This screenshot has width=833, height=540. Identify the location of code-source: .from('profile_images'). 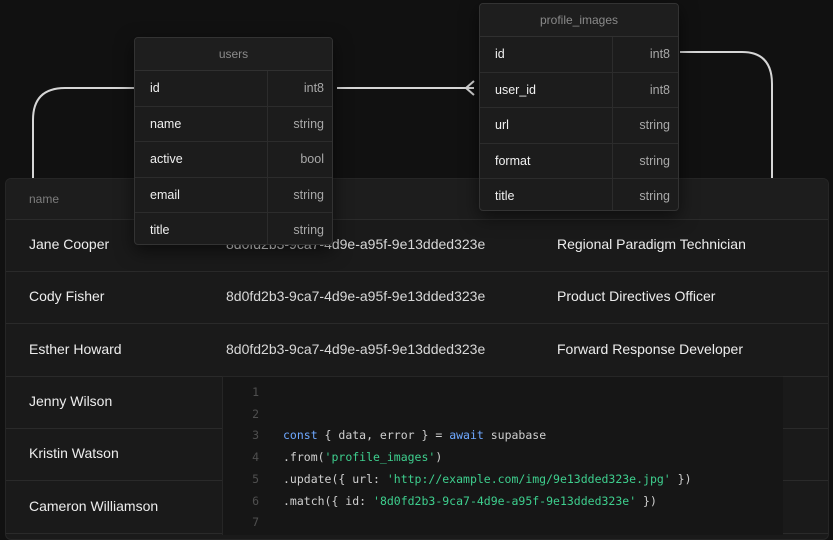
(362, 457).